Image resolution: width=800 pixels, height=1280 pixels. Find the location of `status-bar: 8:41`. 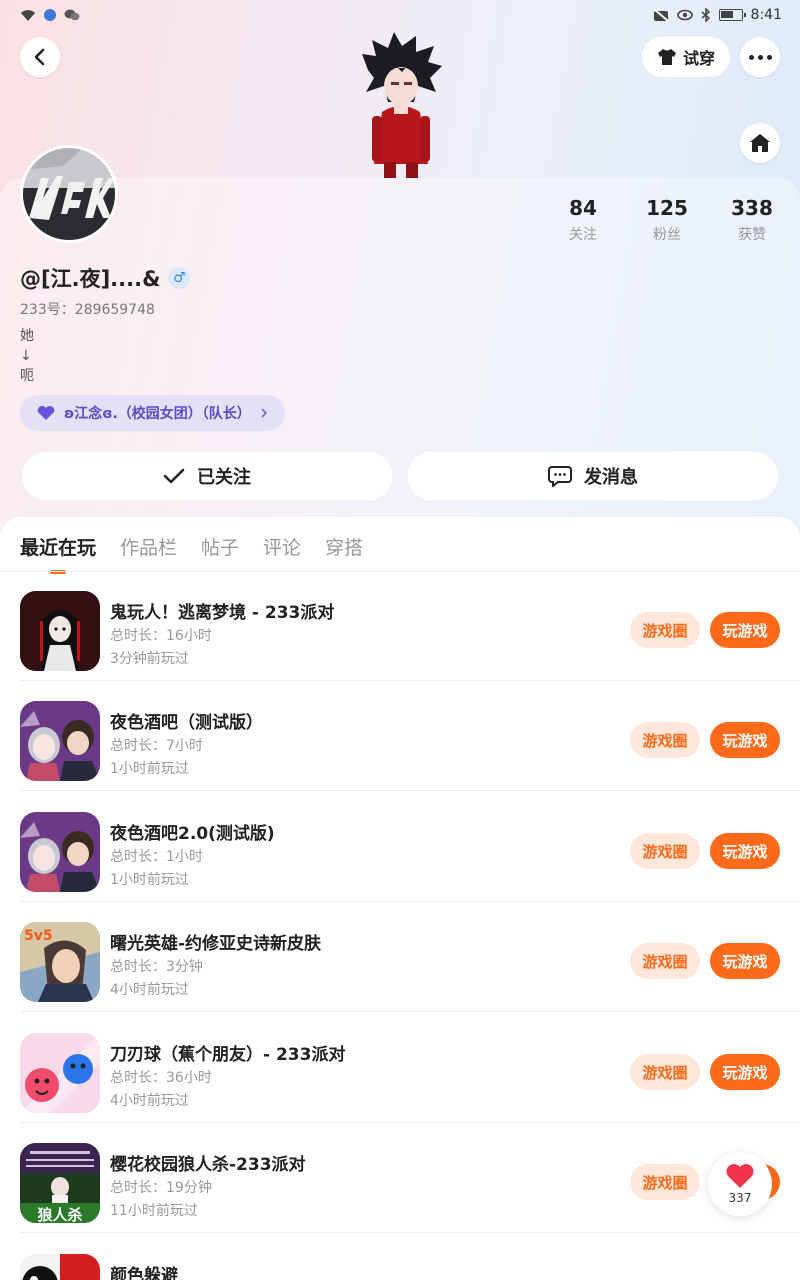

status-bar: 8:41 is located at coordinates (400, 15).